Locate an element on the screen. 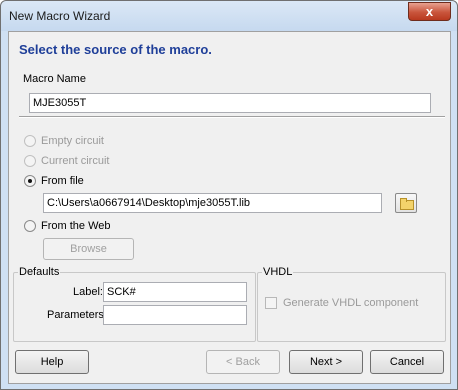 The width and height of the screenshot is (458, 390). browse-button: Browse is located at coordinates (88, 249).